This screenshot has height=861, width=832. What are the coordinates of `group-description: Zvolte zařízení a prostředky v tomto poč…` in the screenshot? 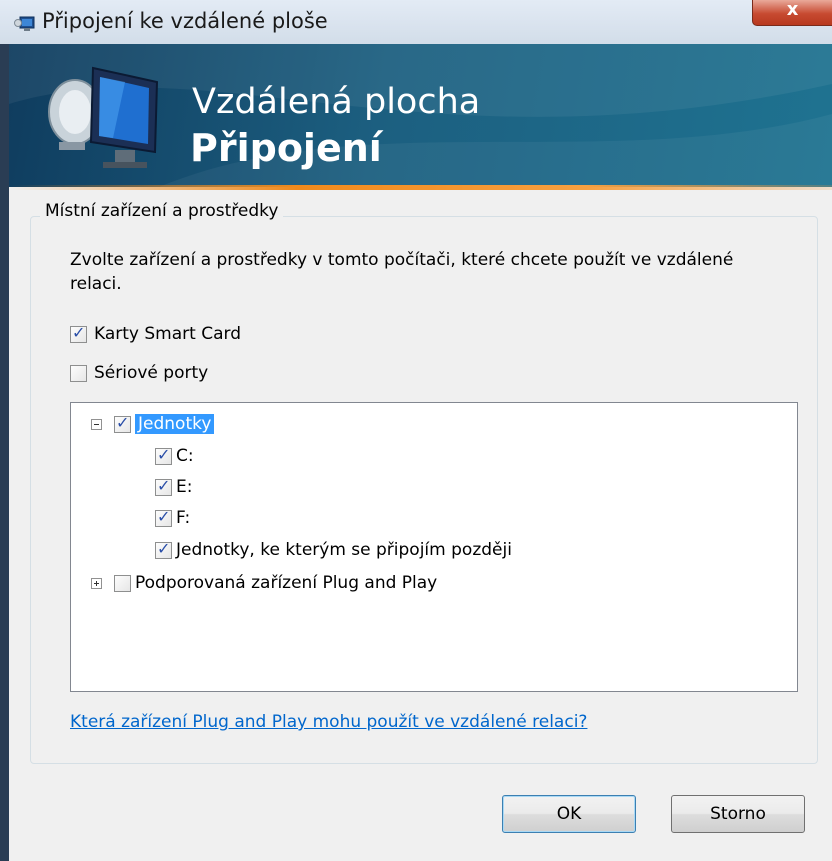 It's located at (402, 272).